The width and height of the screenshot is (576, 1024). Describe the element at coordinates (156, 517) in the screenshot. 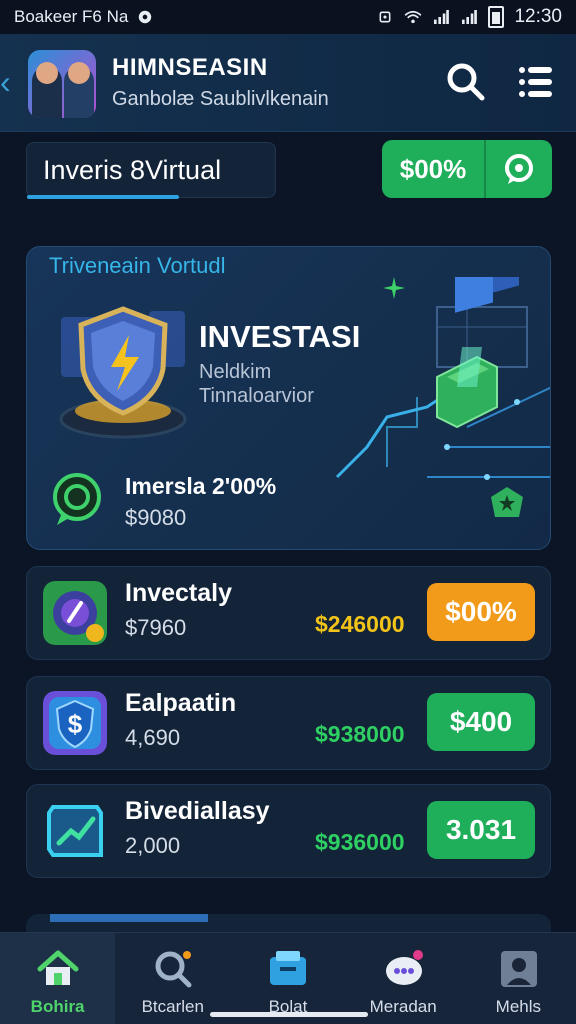

I see `hero-stat-value: $9080` at that location.